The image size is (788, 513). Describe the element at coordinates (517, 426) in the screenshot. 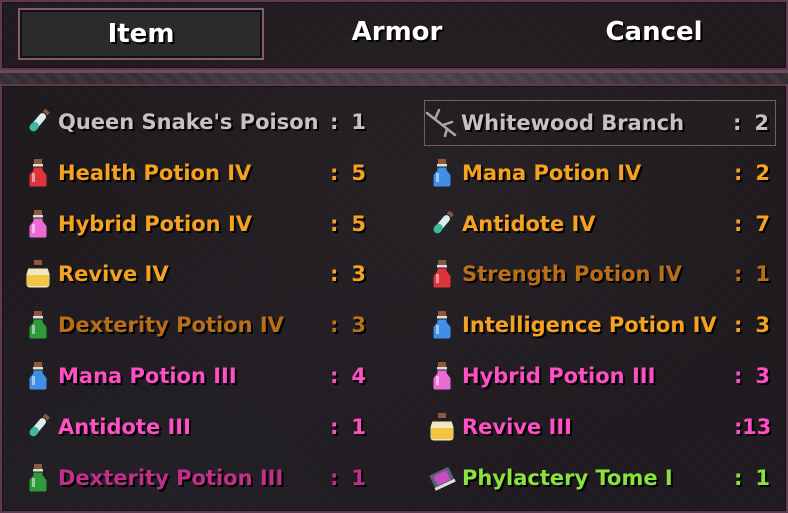

I see `item-name: Revive III` at that location.